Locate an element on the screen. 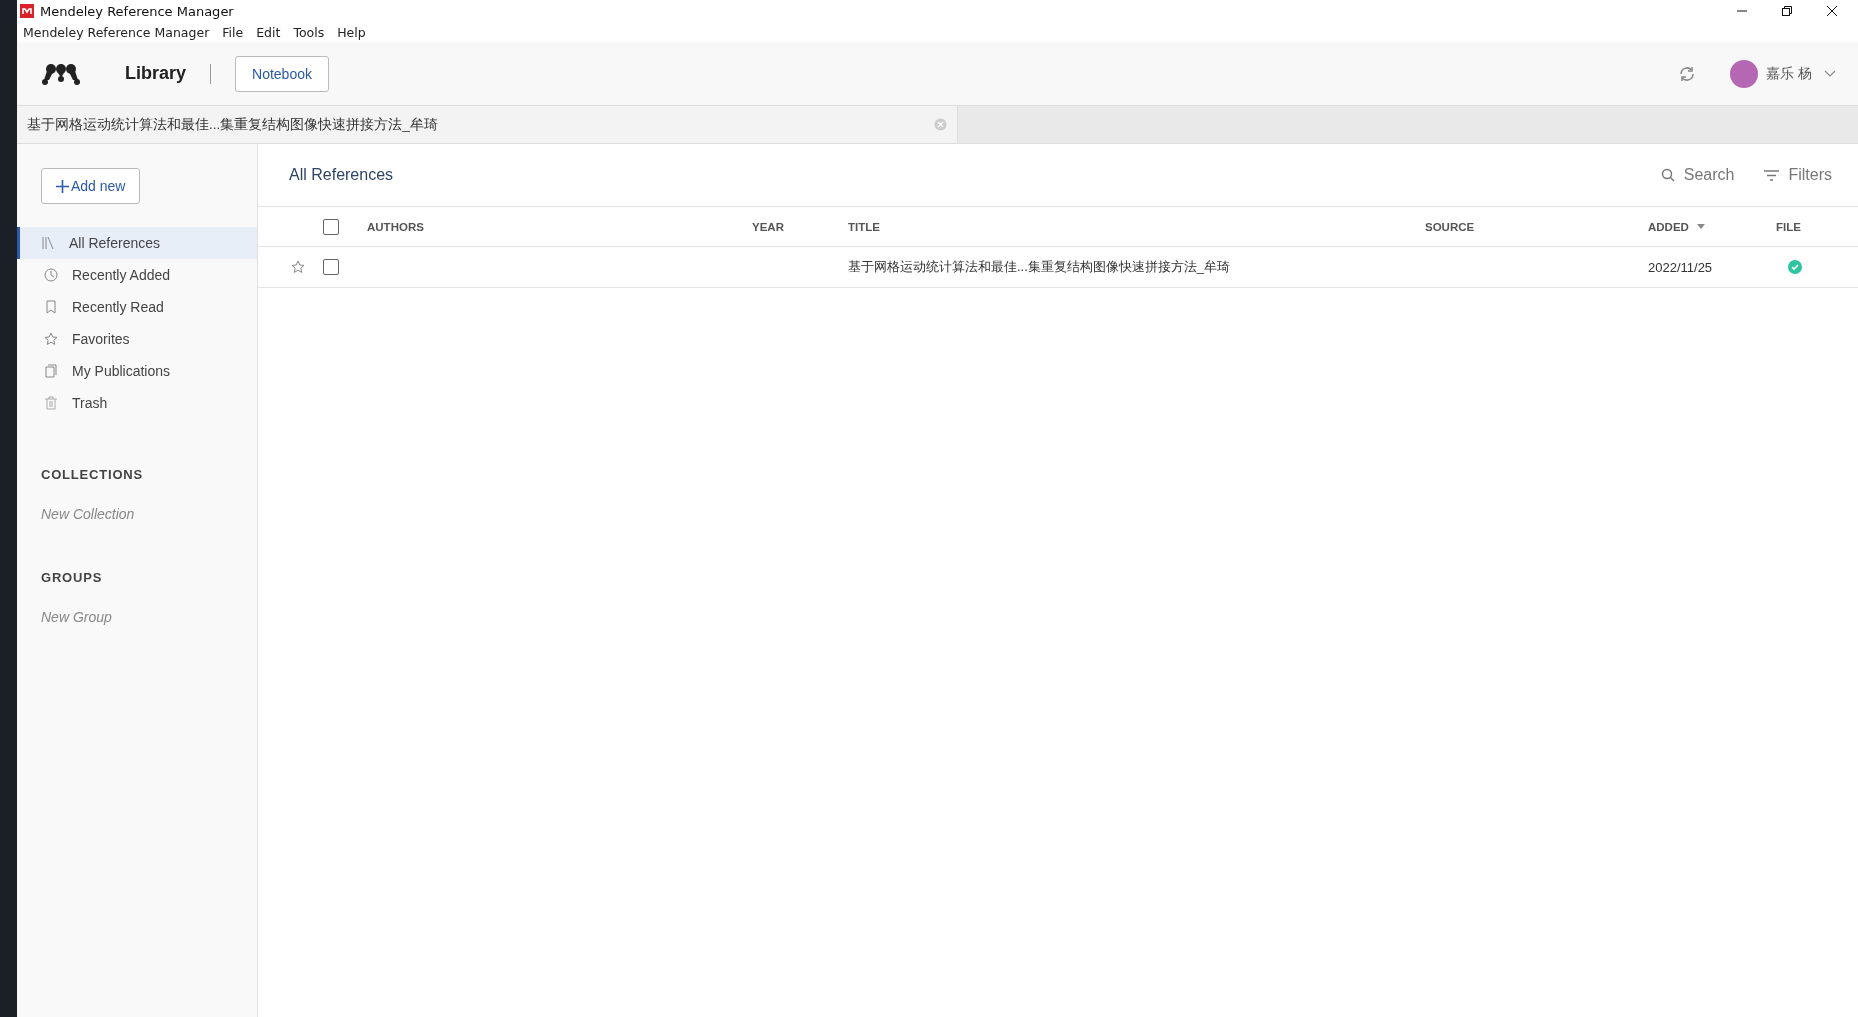 The height and width of the screenshot is (1017, 1858). document-tab: 基于网格运动统计算法和最佳...集重复结构图像快速拼接方法_牟琦 is located at coordinates (487, 124).